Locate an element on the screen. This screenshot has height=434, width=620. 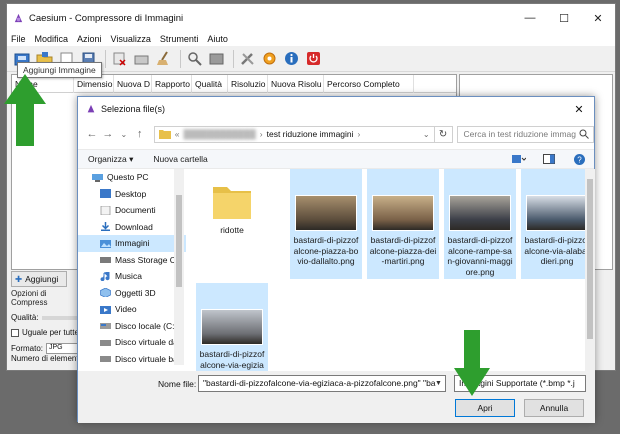
cancel-button: Annulla is located at coordinates (554, 408).